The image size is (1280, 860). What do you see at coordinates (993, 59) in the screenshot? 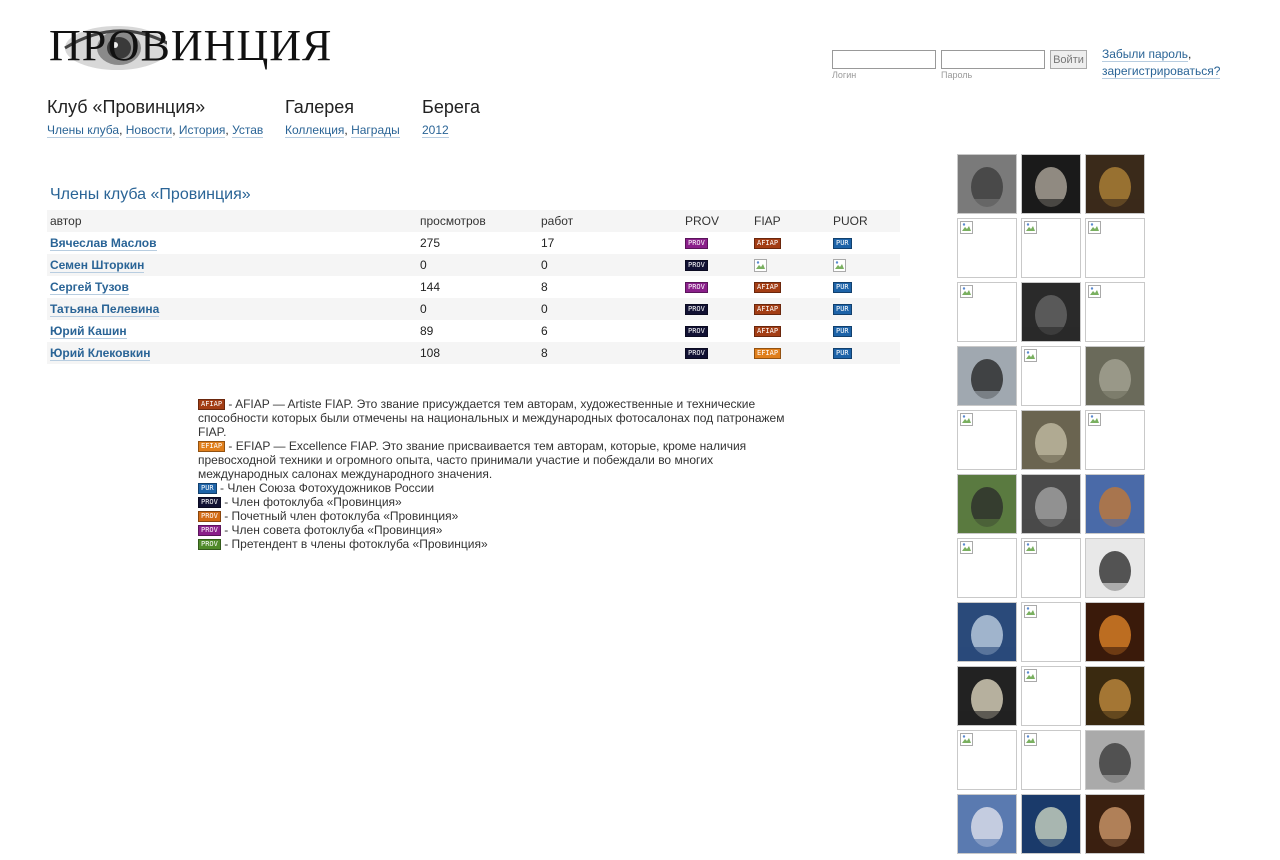
I see `password-input` at bounding box center [993, 59].